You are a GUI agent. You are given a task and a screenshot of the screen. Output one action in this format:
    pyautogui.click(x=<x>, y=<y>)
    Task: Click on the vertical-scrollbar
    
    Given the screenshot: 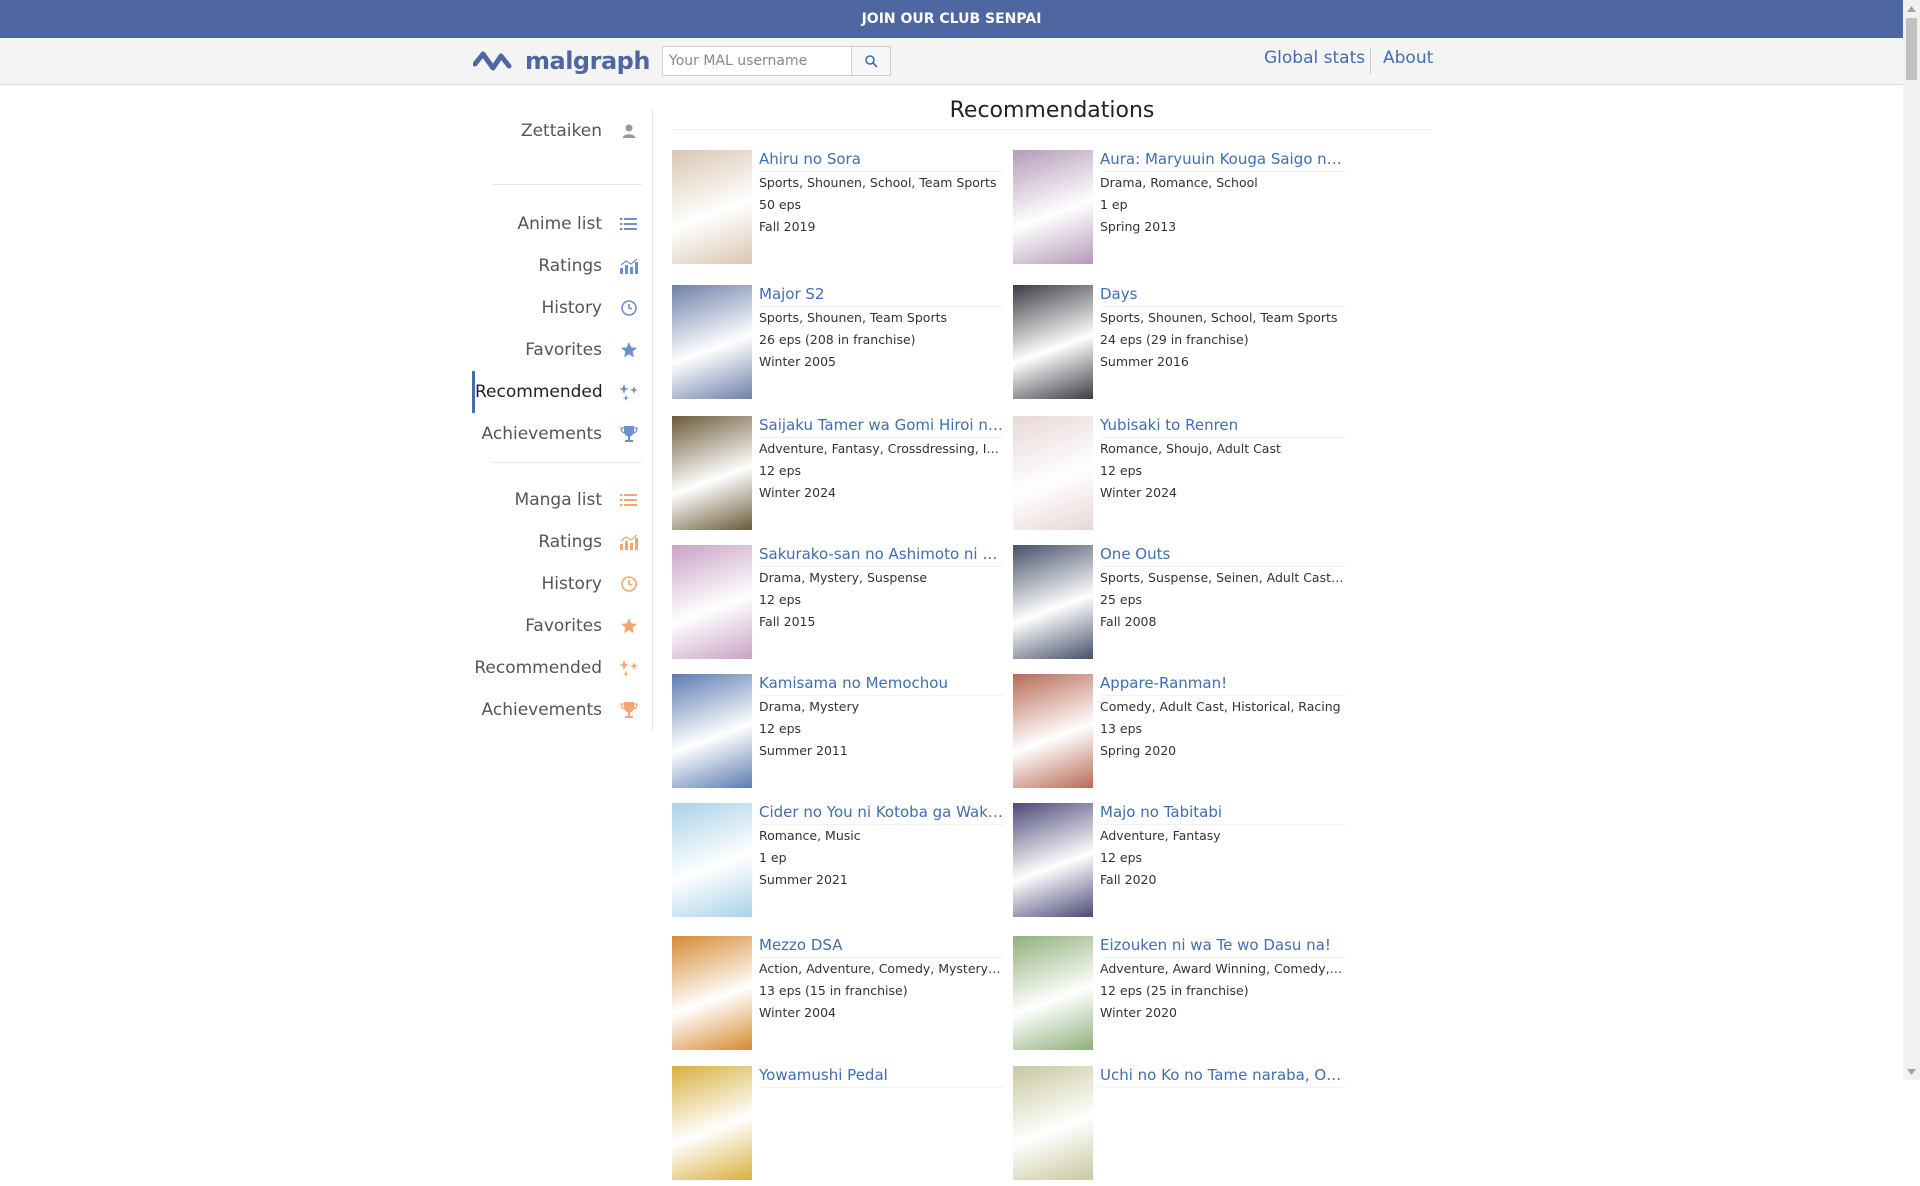 What is the action you would take?
    pyautogui.click(x=1911, y=540)
    